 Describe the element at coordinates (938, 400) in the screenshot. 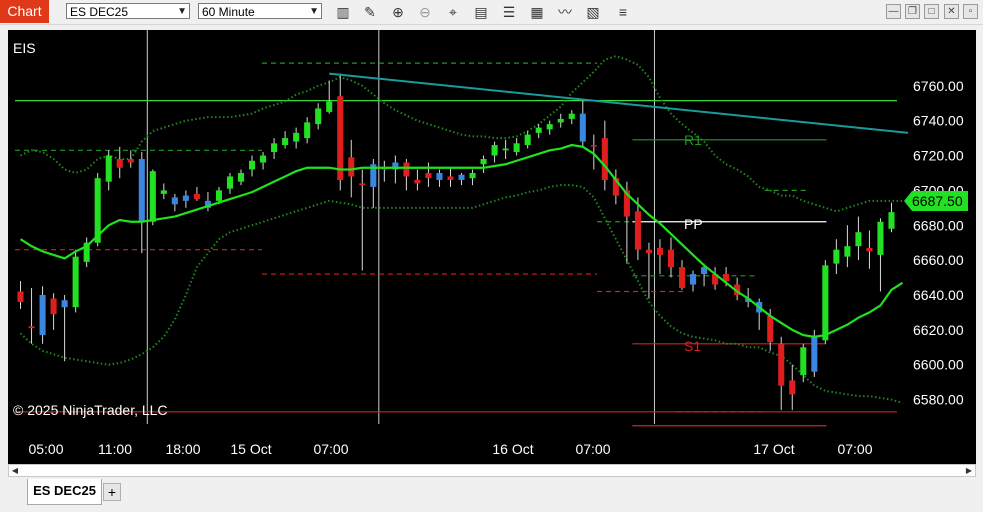

I see `y-tick-label: 6580.00` at that location.